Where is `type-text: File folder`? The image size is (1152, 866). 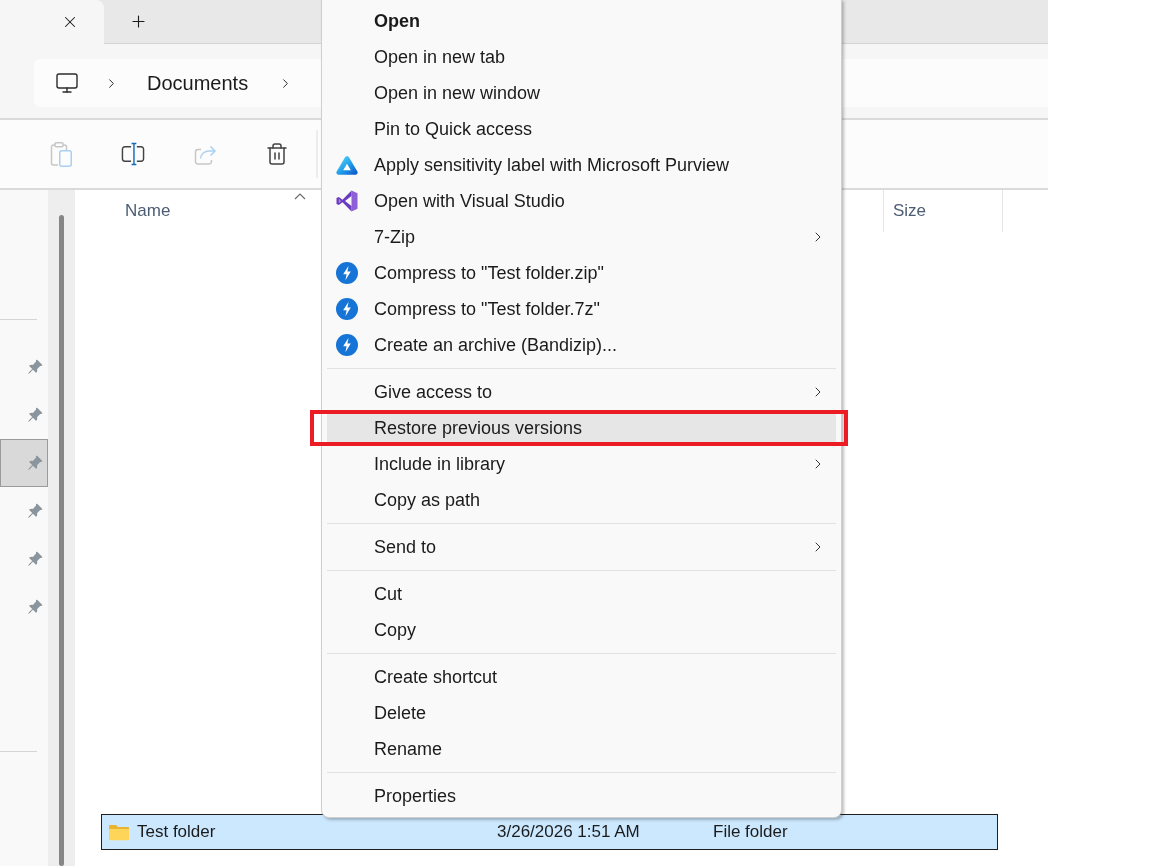 type-text: File folder is located at coordinates (750, 832).